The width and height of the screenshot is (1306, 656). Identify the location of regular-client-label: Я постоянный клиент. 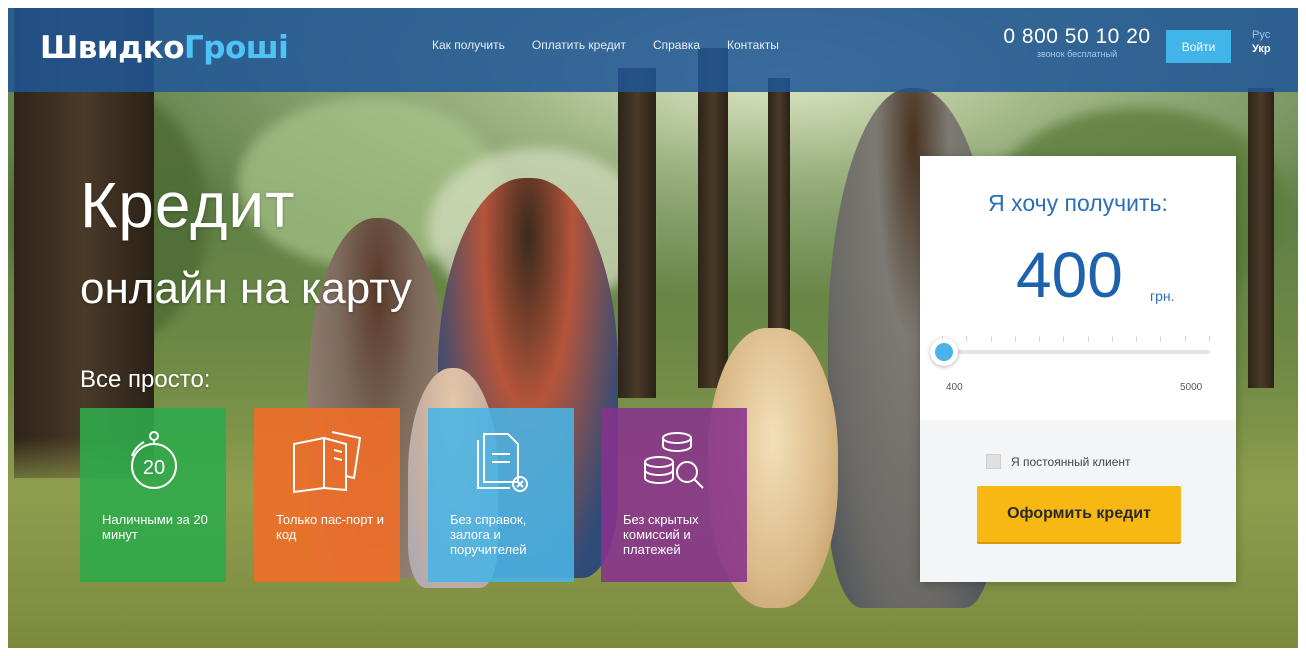
(1071, 462).